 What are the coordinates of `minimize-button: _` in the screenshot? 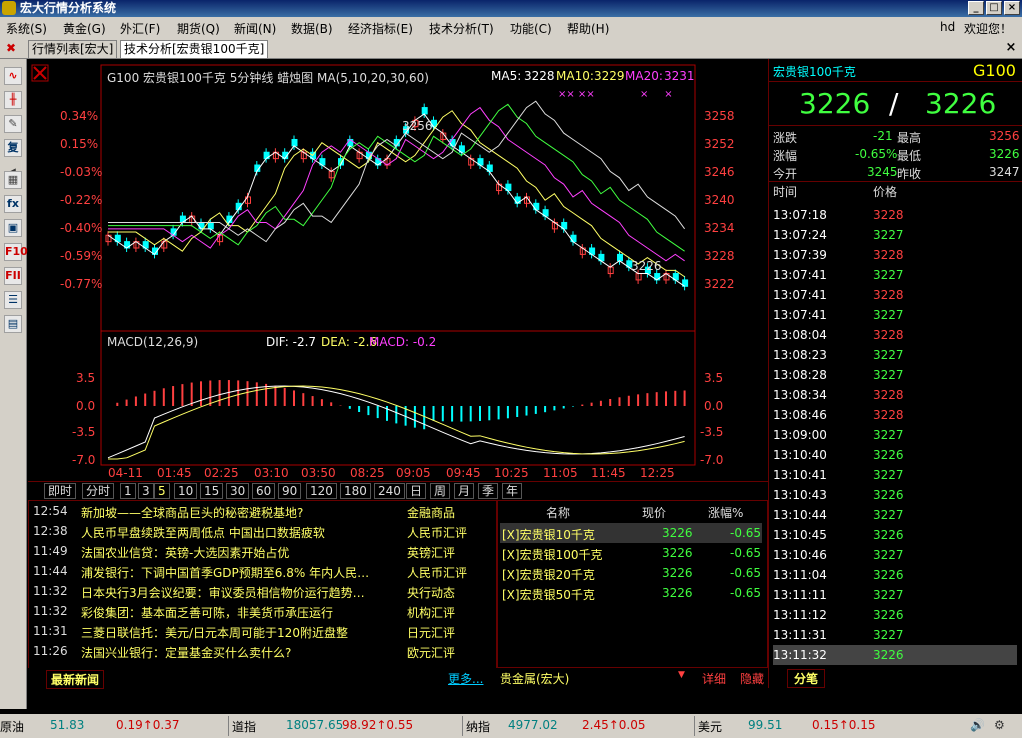 It's located at (976, 8).